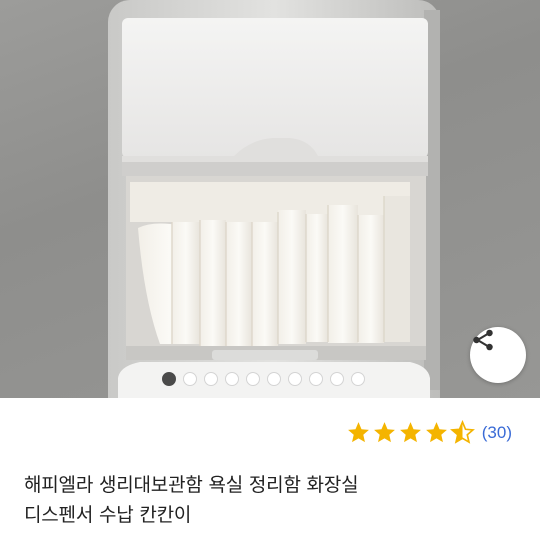 The width and height of the screenshot is (540, 540). Describe the element at coordinates (169, 379) in the screenshot. I see `carousel-dot-active` at that location.